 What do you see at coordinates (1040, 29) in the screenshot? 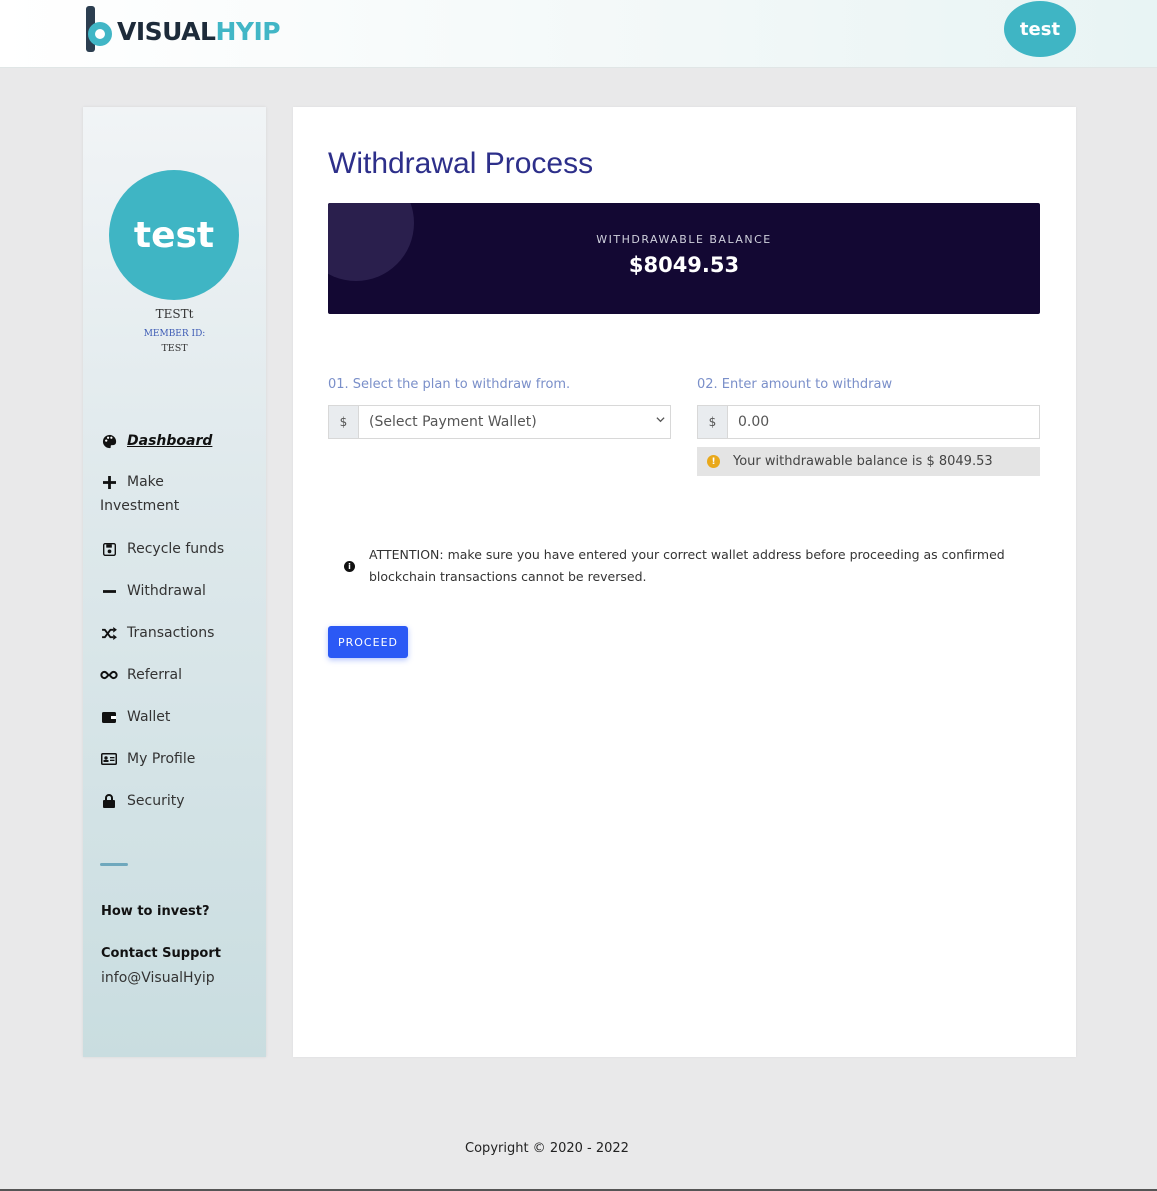
I see `header-avatar: test` at bounding box center [1040, 29].